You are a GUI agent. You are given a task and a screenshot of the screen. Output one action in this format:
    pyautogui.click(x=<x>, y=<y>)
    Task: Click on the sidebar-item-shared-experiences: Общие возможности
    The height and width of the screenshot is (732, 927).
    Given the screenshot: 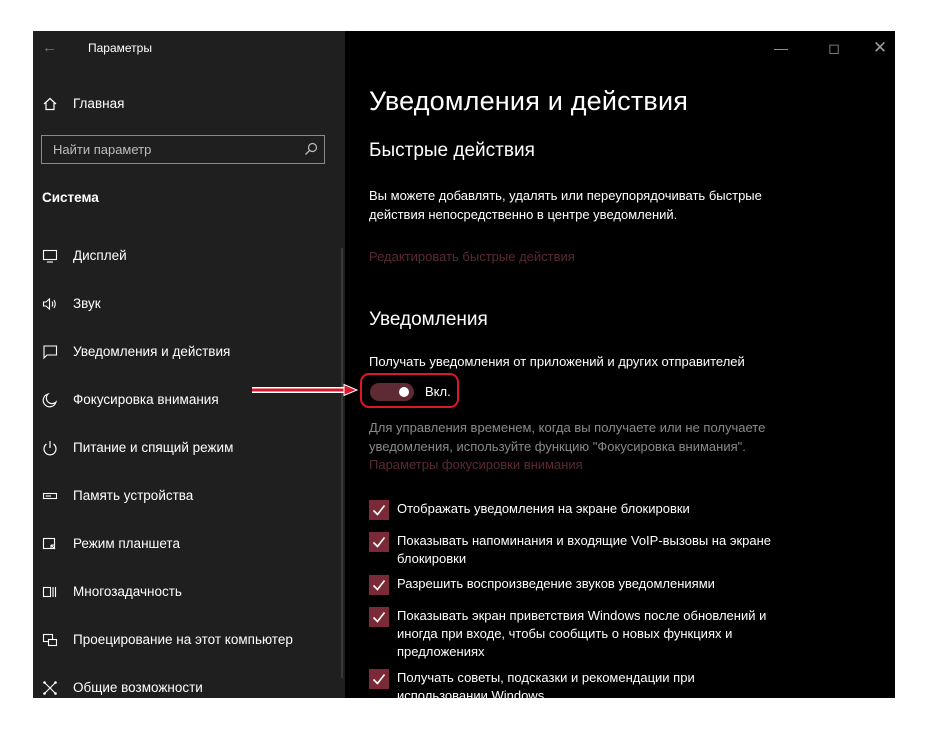 What is the action you would take?
    pyautogui.click(x=189, y=685)
    